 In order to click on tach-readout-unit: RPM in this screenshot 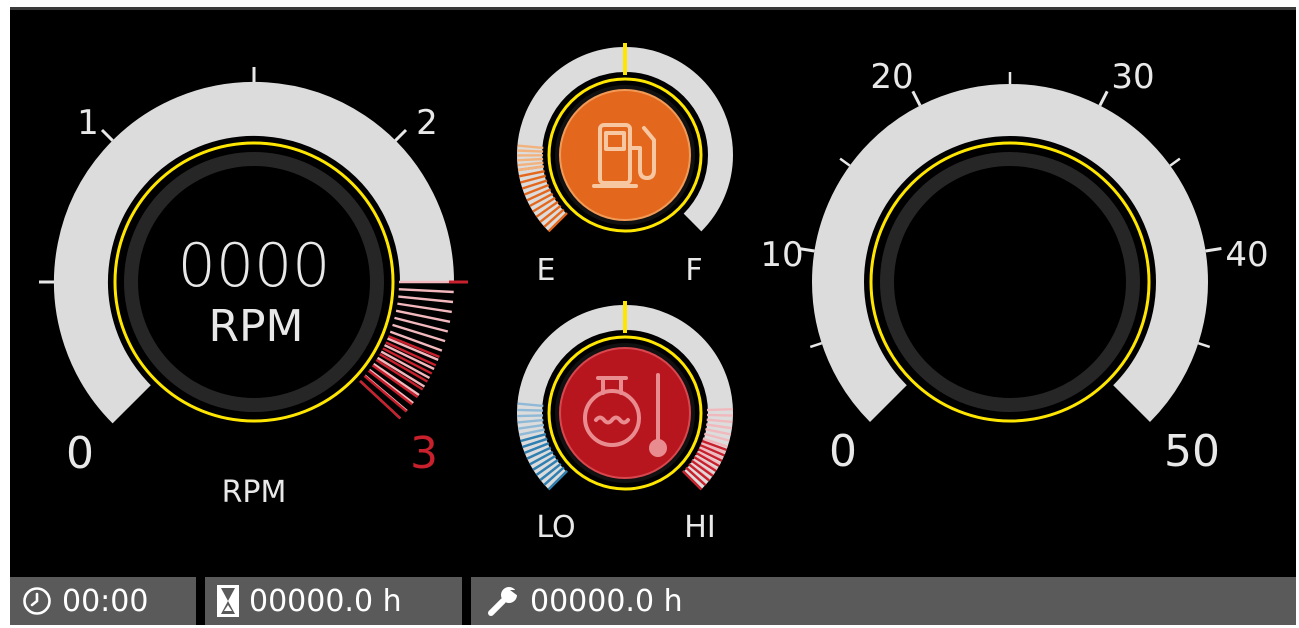, I will do `click(255, 326)`.